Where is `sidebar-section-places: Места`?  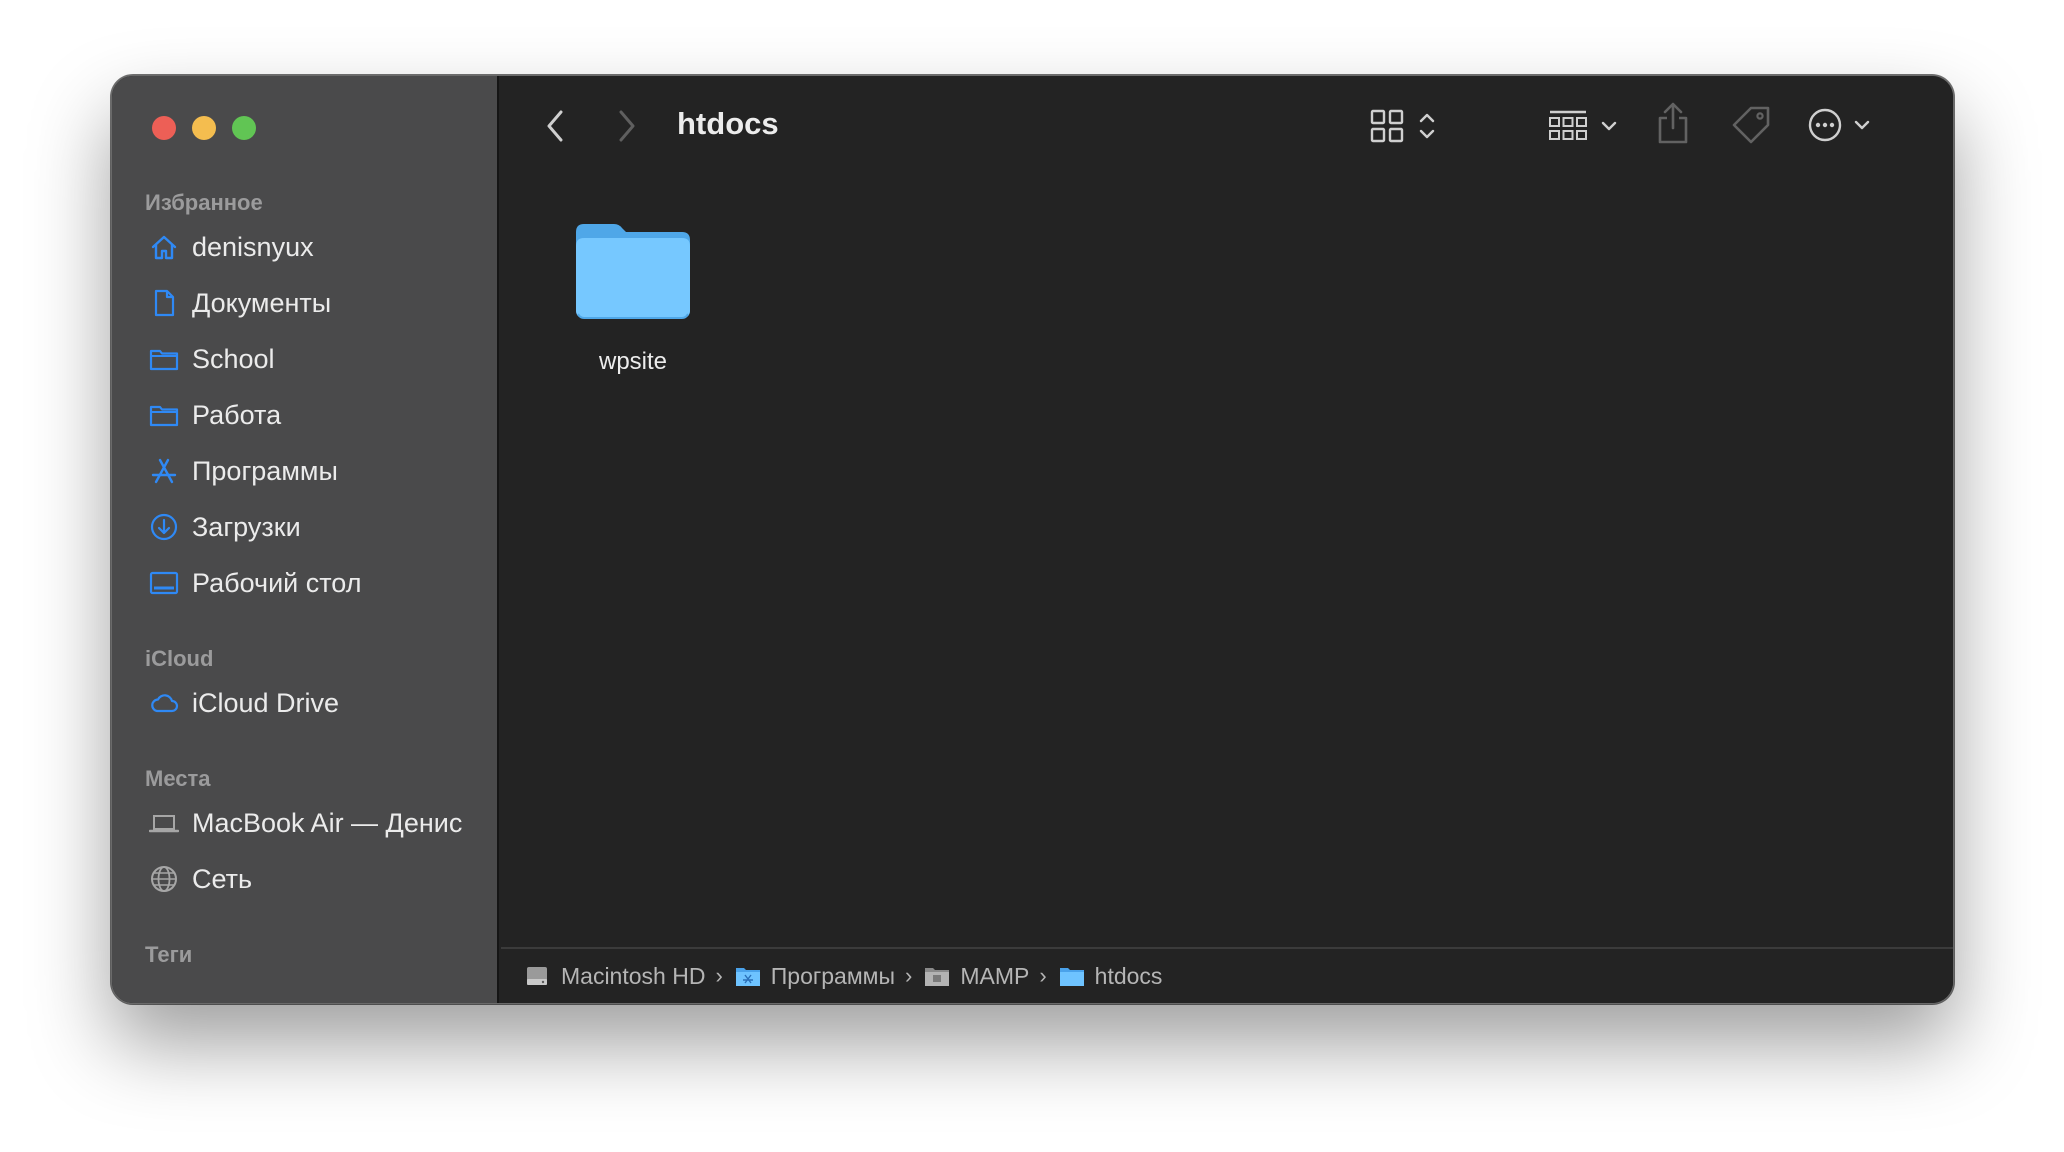 sidebar-section-places: Места is located at coordinates (178, 778).